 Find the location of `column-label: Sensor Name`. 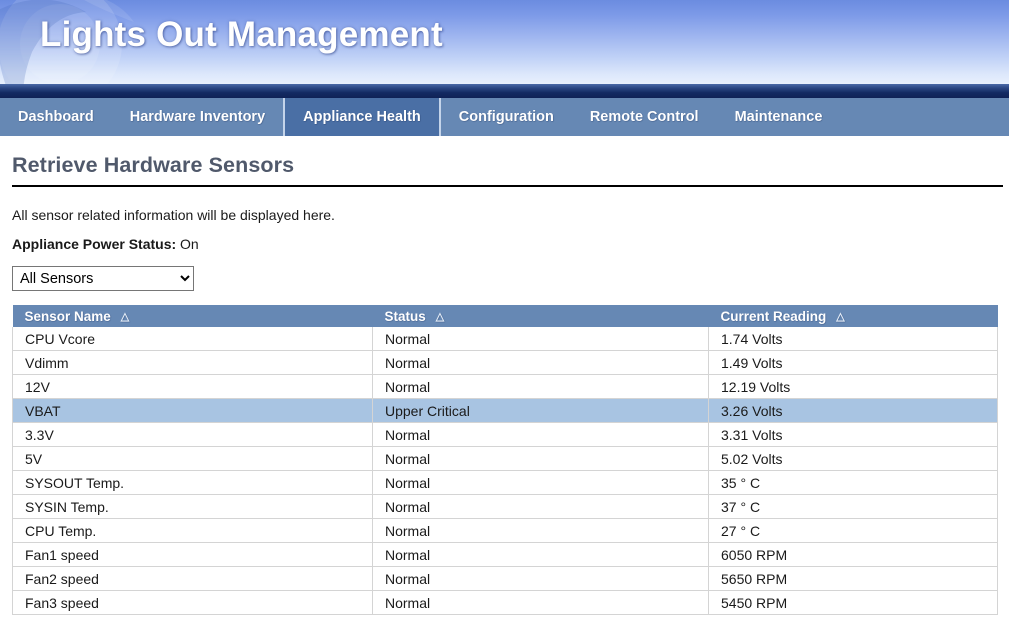

column-label: Sensor Name is located at coordinates (67, 316).